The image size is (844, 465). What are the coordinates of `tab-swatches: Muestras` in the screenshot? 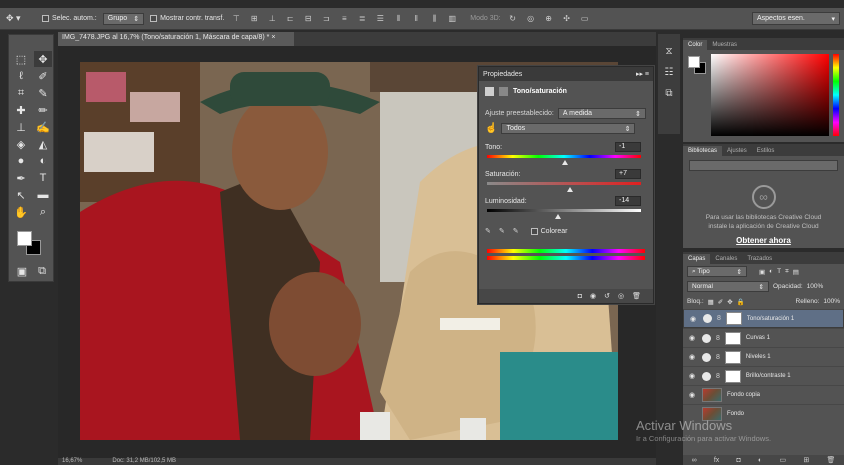 It's located at (724, 45).